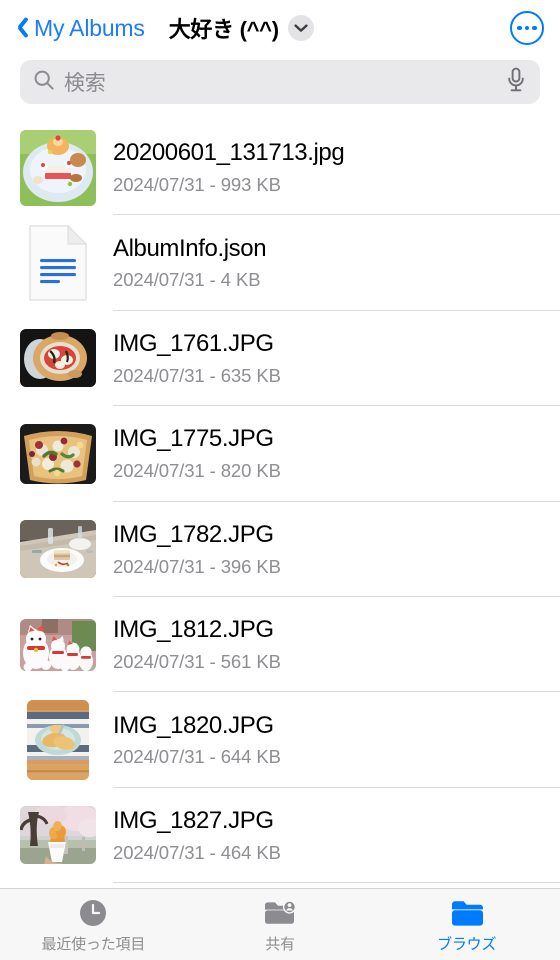 The image size is (560, 960). What do you see at coordinates (197, 375) in the screenshot?
I see `file-meta: 2024/07/31 - 635 KB` at bounding box center [197, 375].